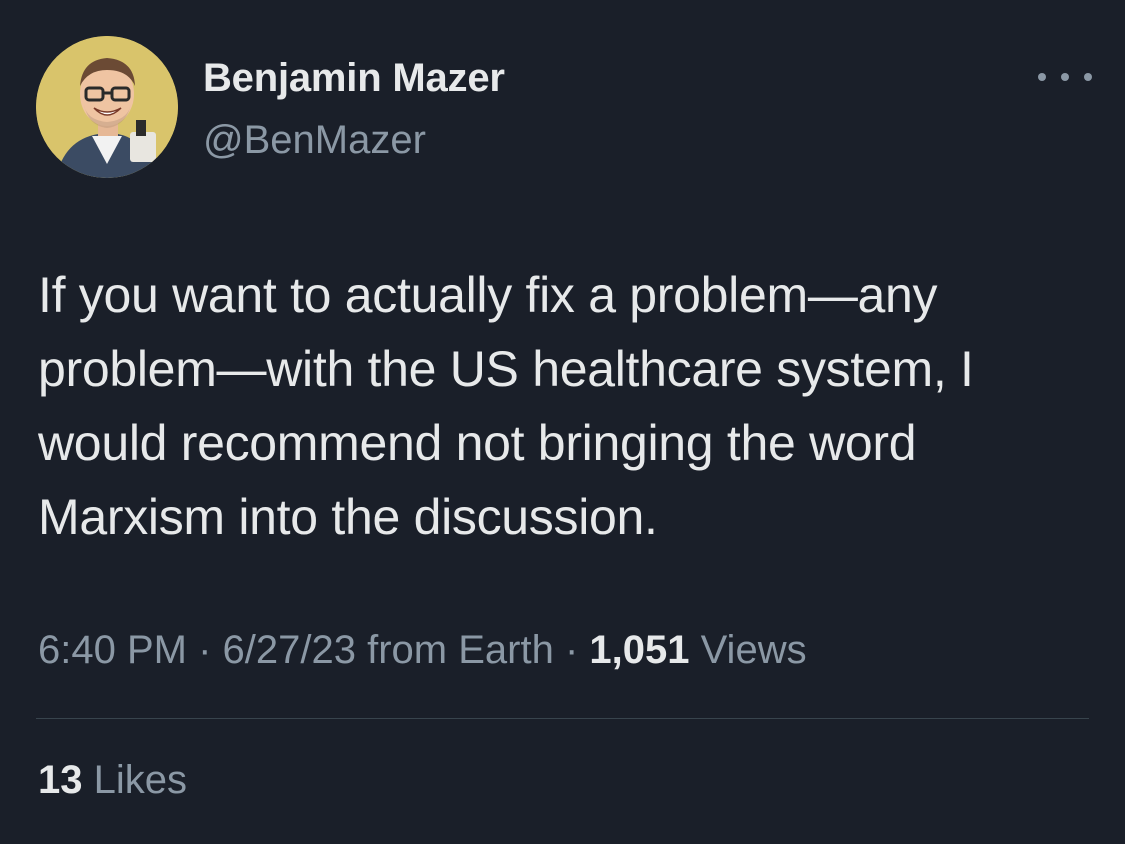 The width and height of the screenshot is (1125, 844). Describe the element at coordinates (562, 718) in the screenshot. I see `divider` at that location.